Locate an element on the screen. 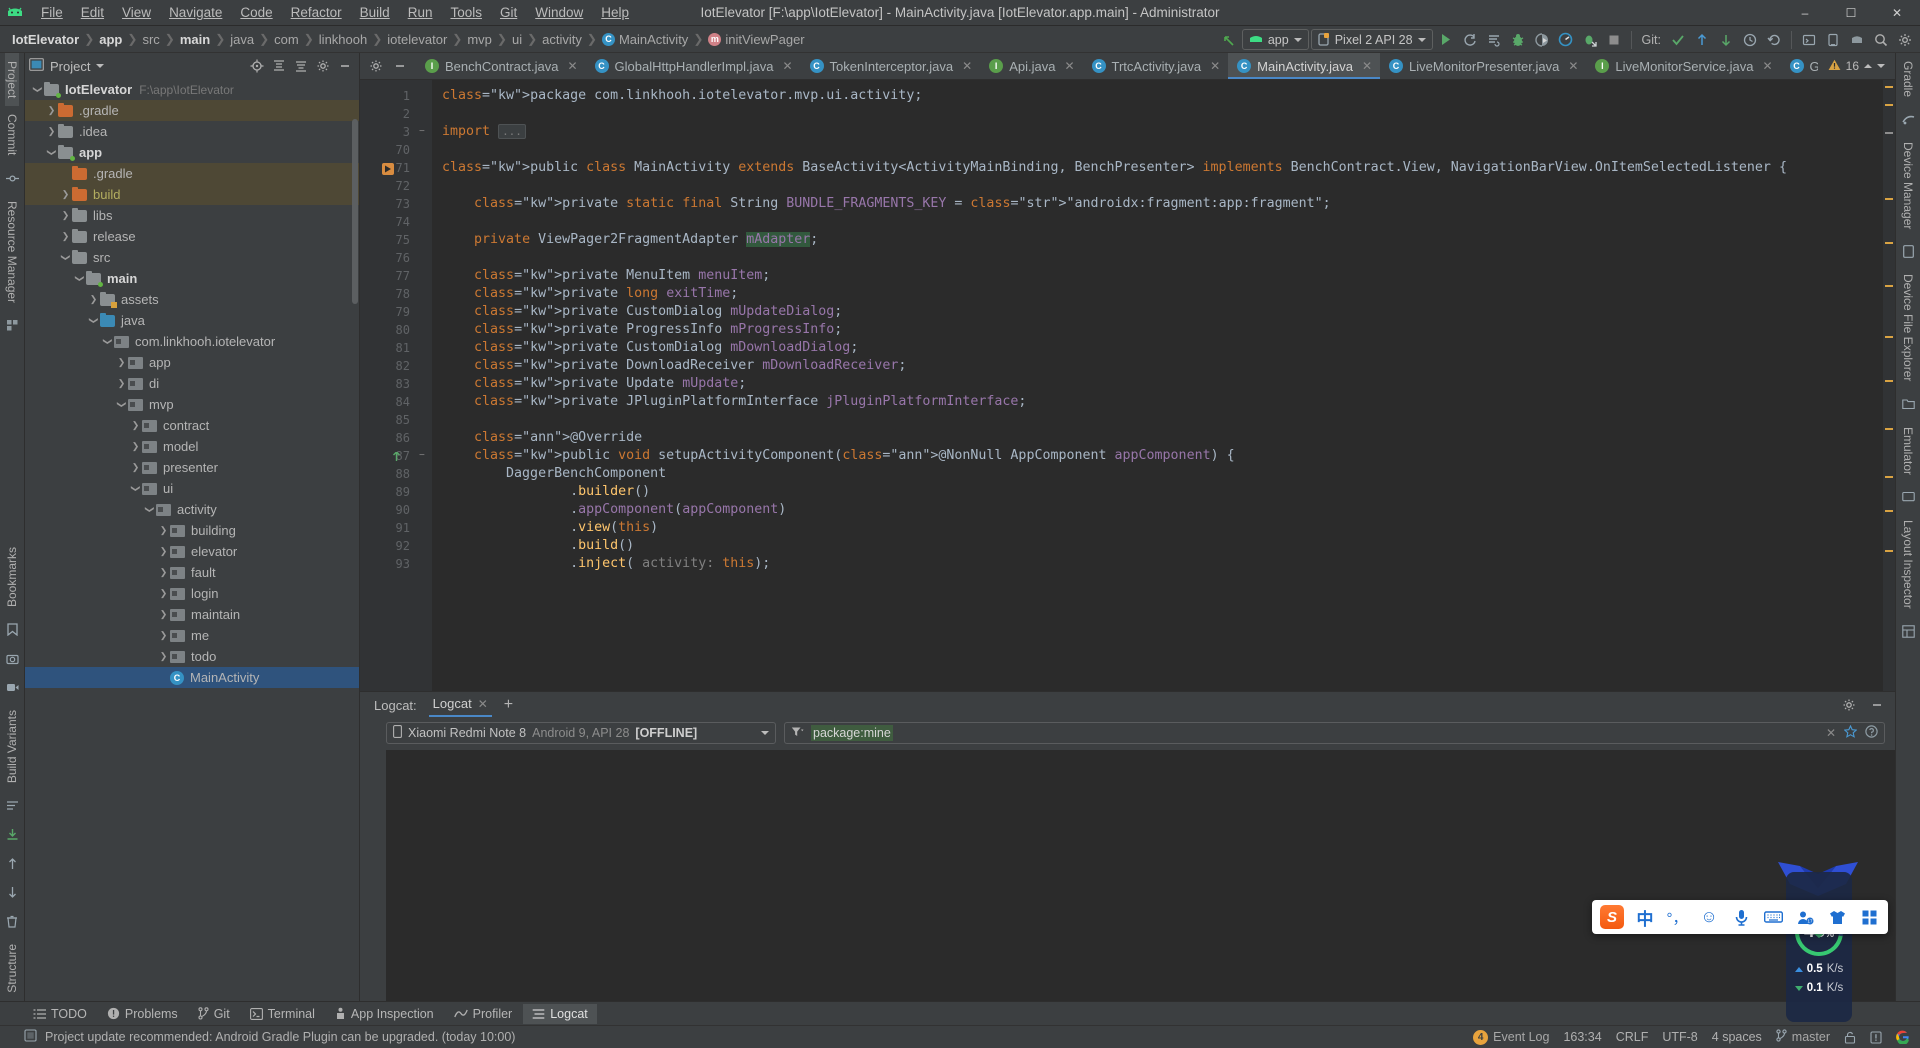 The width and height of the screenshot is (1920, 1048). tree-node-app: ❯ app is located at coordinates (192, 362).